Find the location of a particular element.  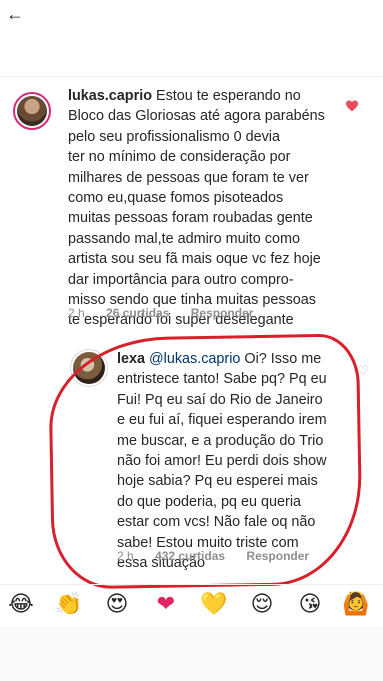

relieved-emoji-icon: 😌 is located at coordinates (262, 605).